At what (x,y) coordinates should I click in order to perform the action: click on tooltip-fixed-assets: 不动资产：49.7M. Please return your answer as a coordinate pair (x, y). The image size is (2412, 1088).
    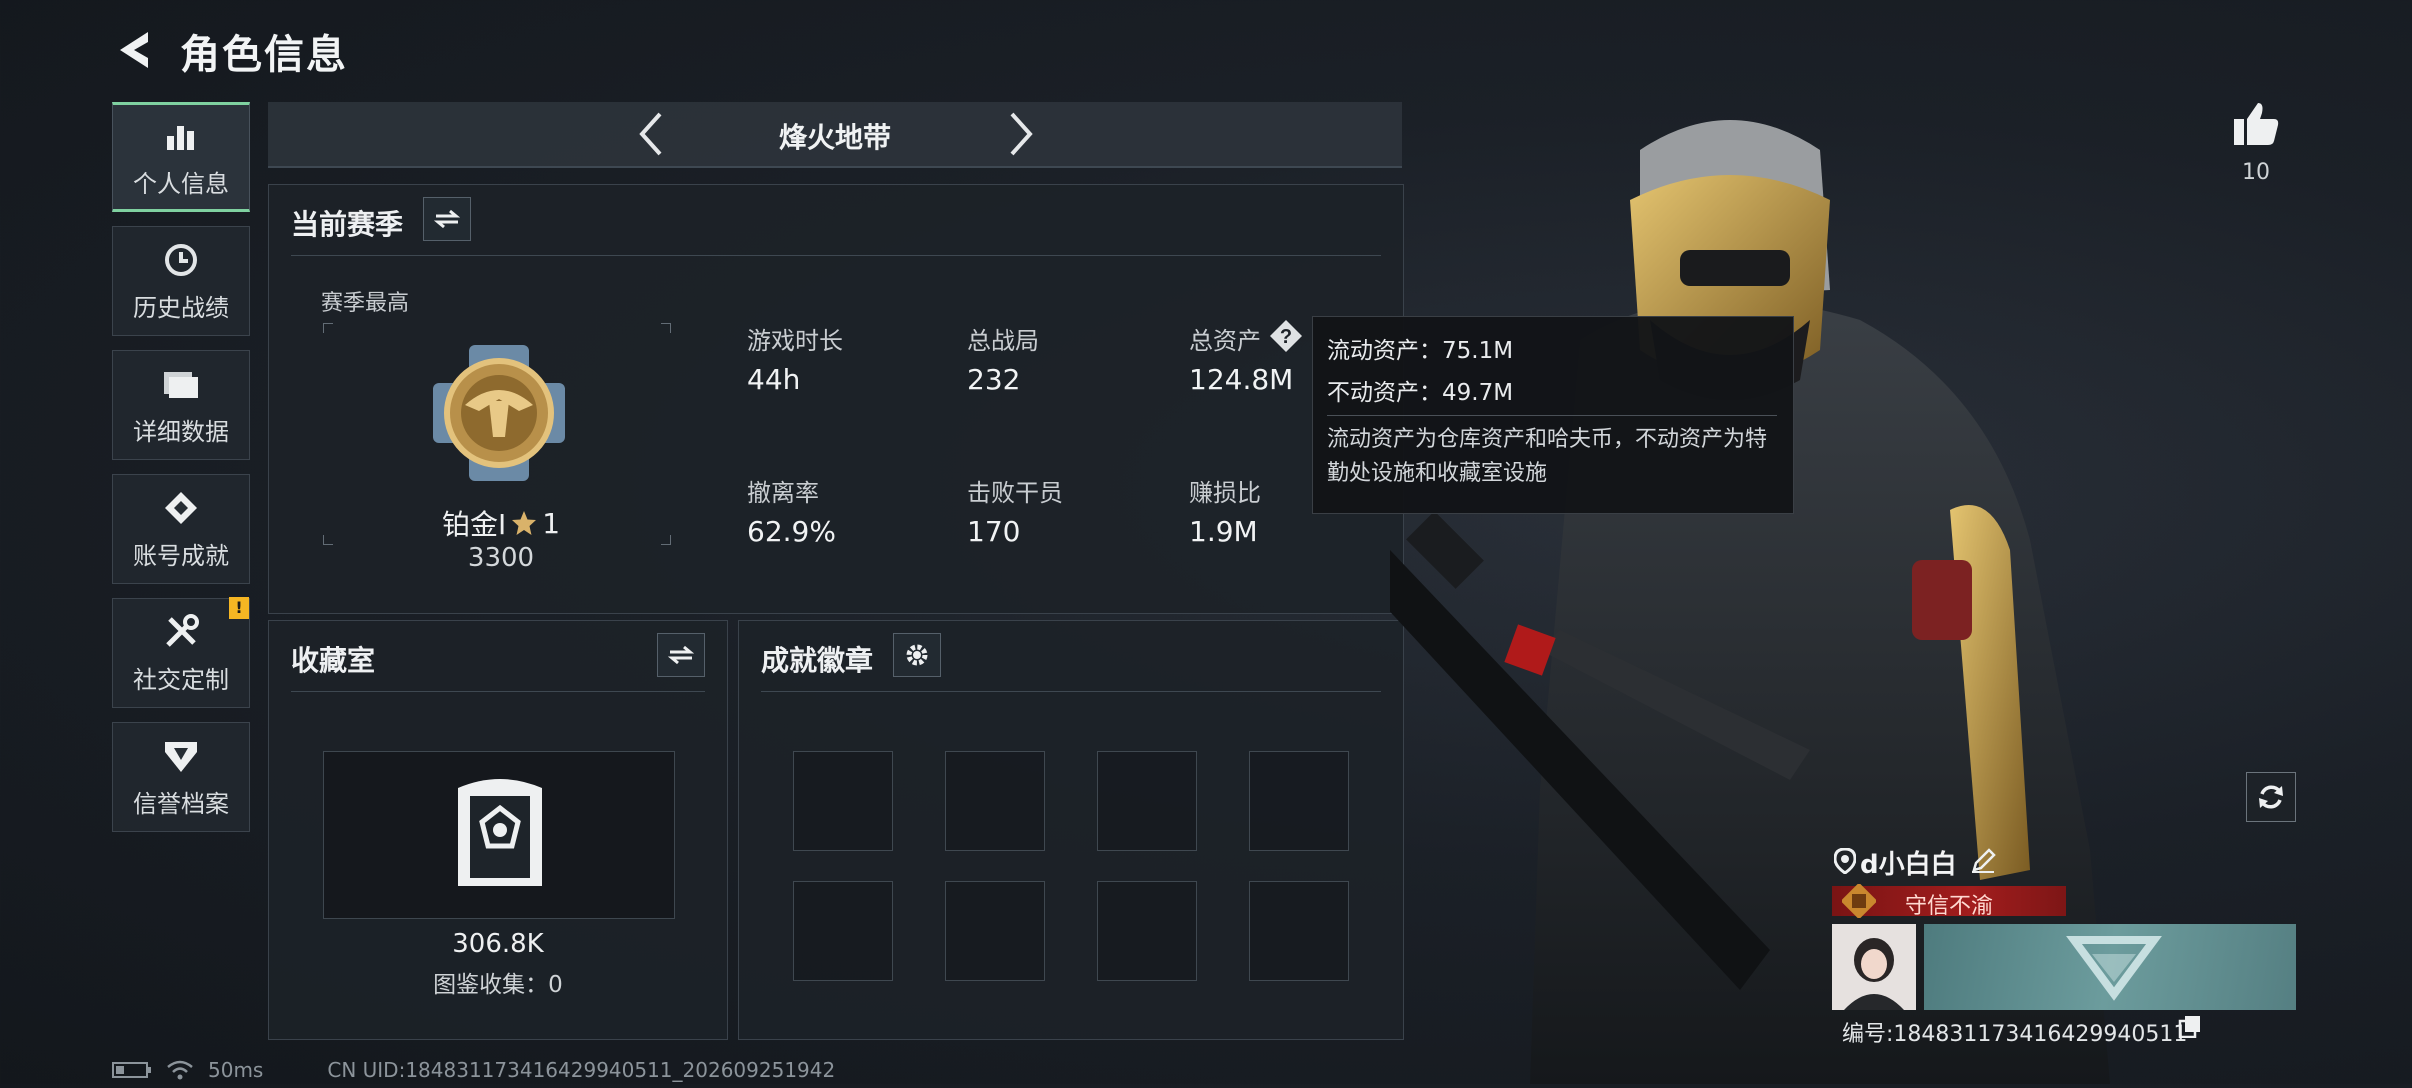
    Looking at the image, I should click on (1420, 393).